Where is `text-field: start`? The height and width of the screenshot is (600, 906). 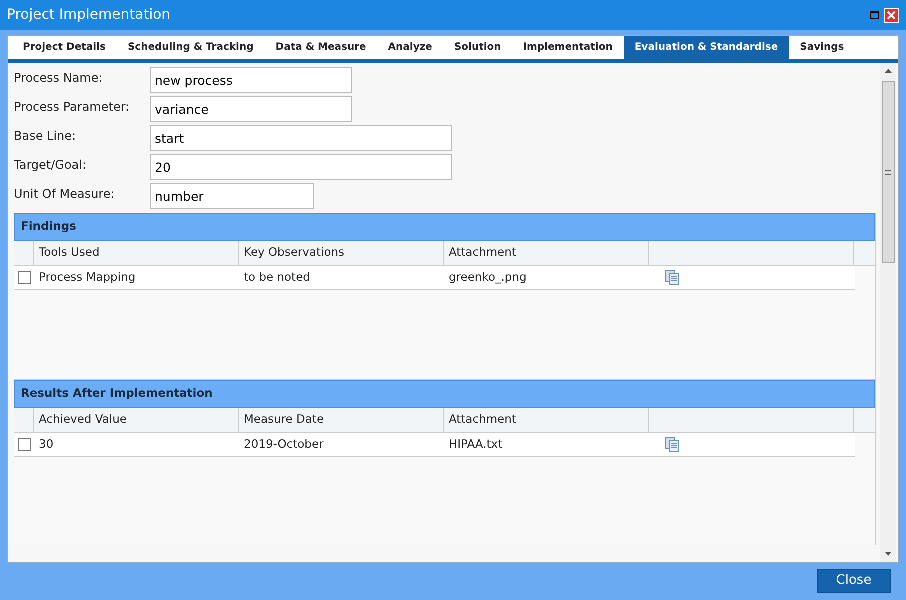
text-field: start is located at coordinates (301, 138).